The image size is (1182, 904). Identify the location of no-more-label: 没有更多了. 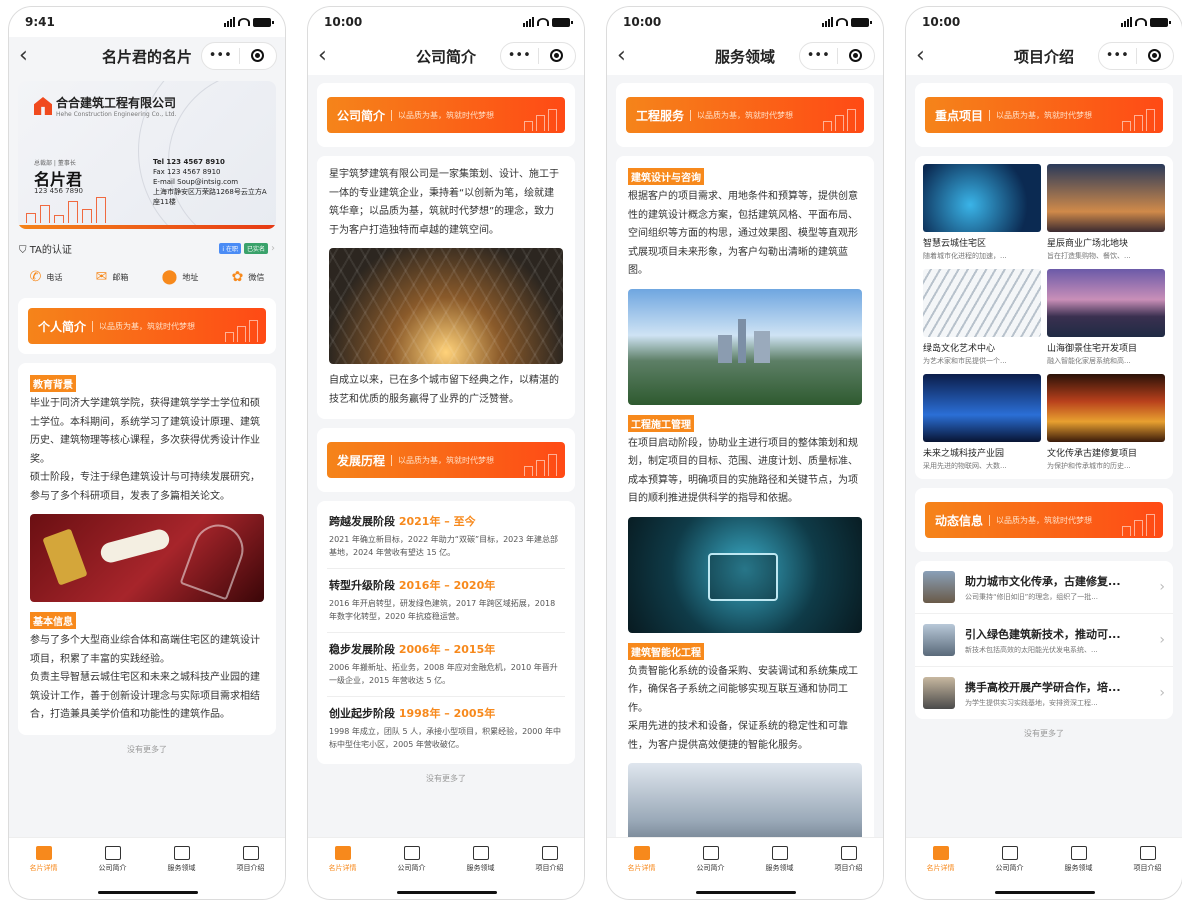
(147, 749).